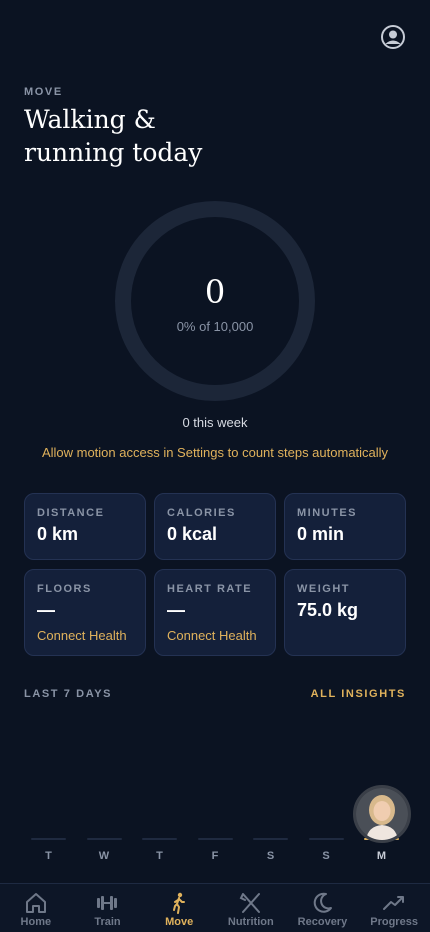 The height and width of the screenshot is (932, 430). I want to click on utensils-icon, so click(249, 903).